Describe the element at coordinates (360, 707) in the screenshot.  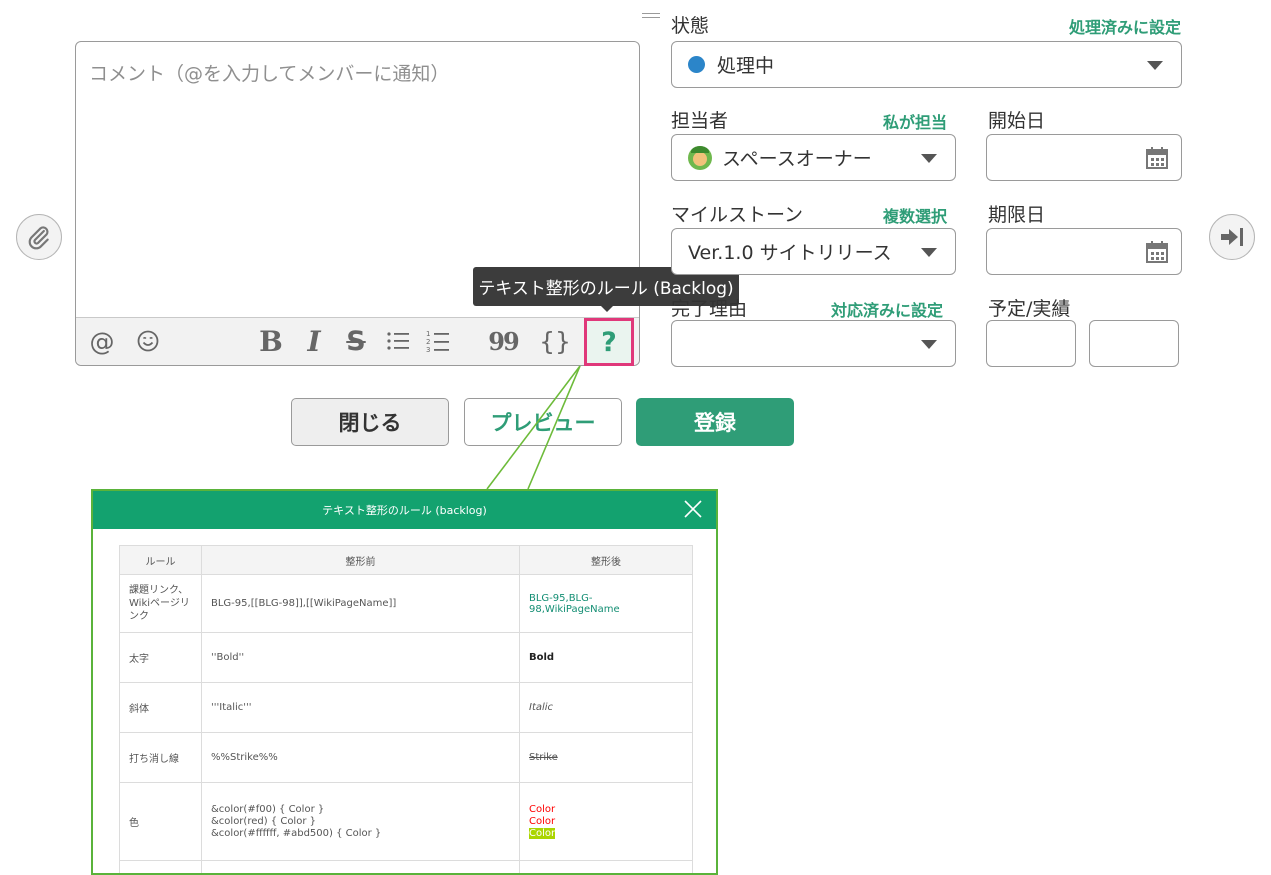
I see `before-cell: '''Italic'''` at that location.